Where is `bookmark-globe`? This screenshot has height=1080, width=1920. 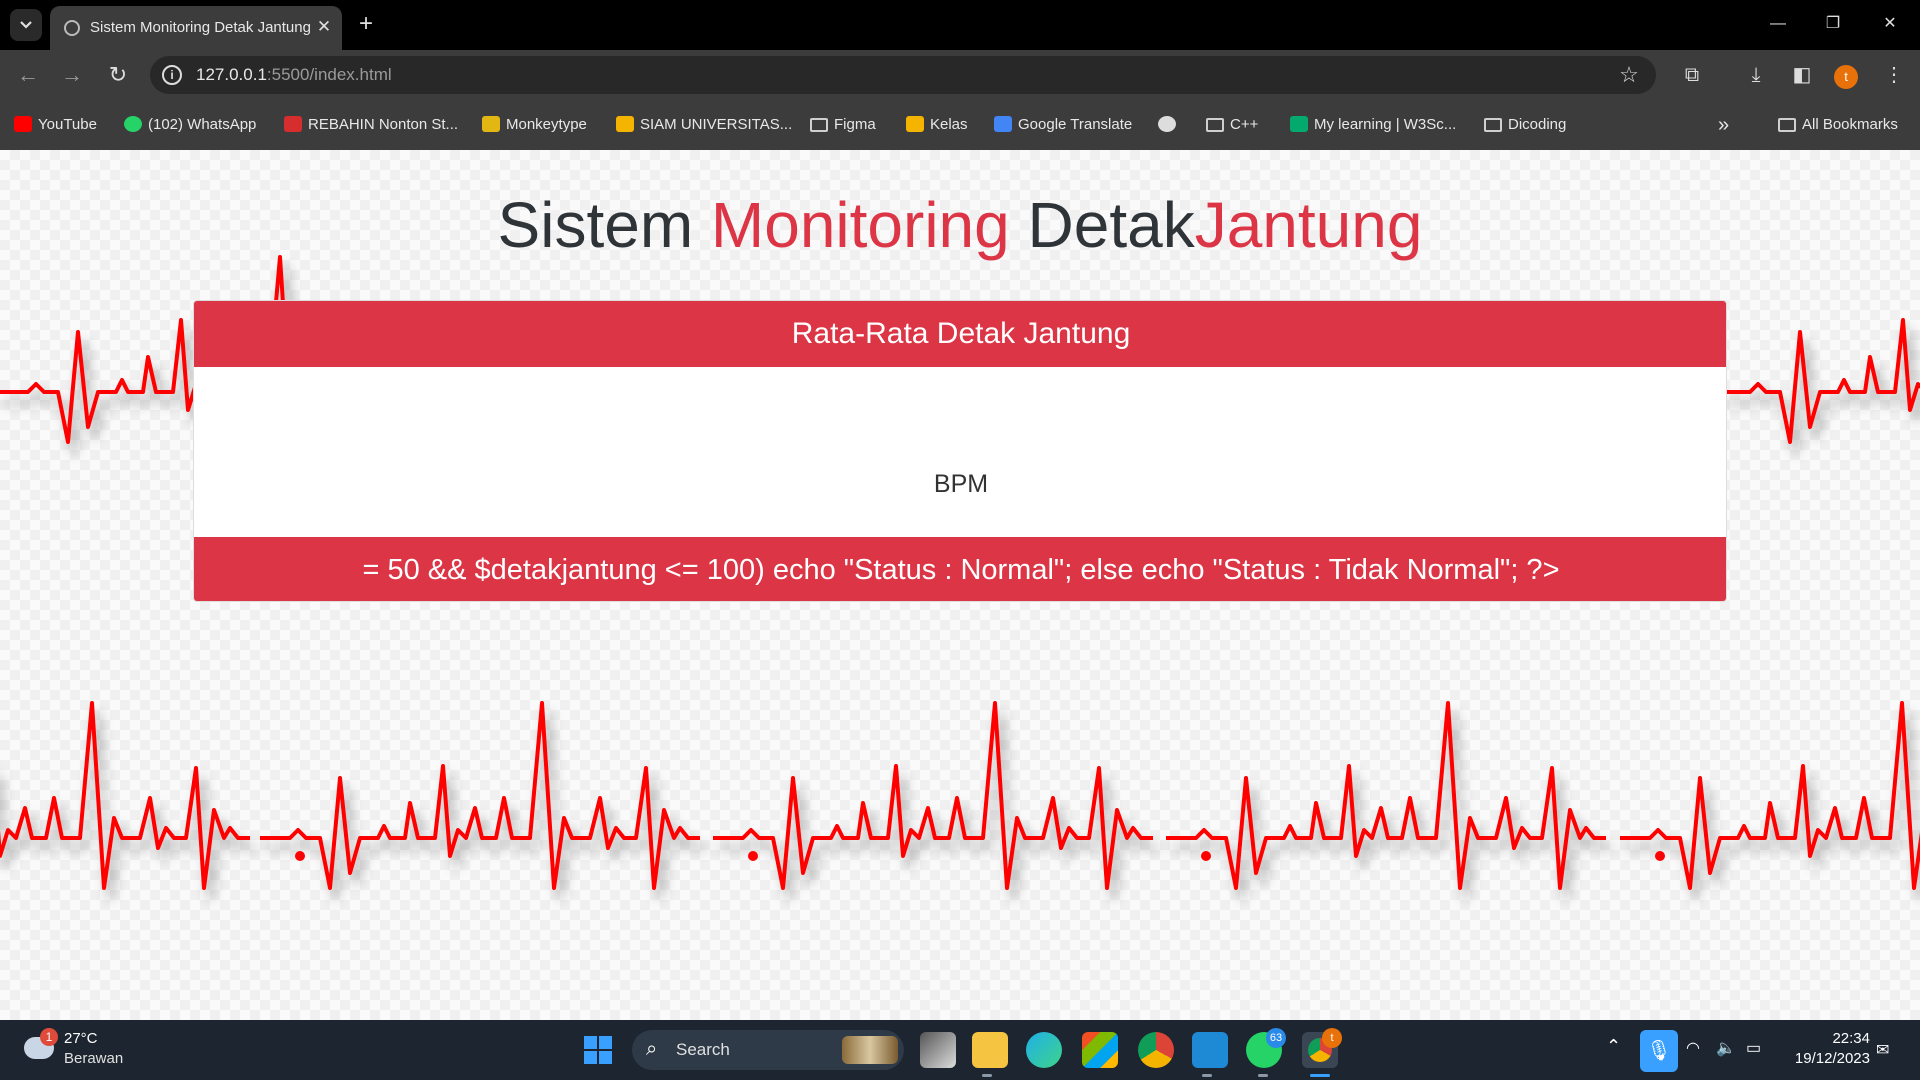 bookmark-globe is located at coordinates (1170, 125).